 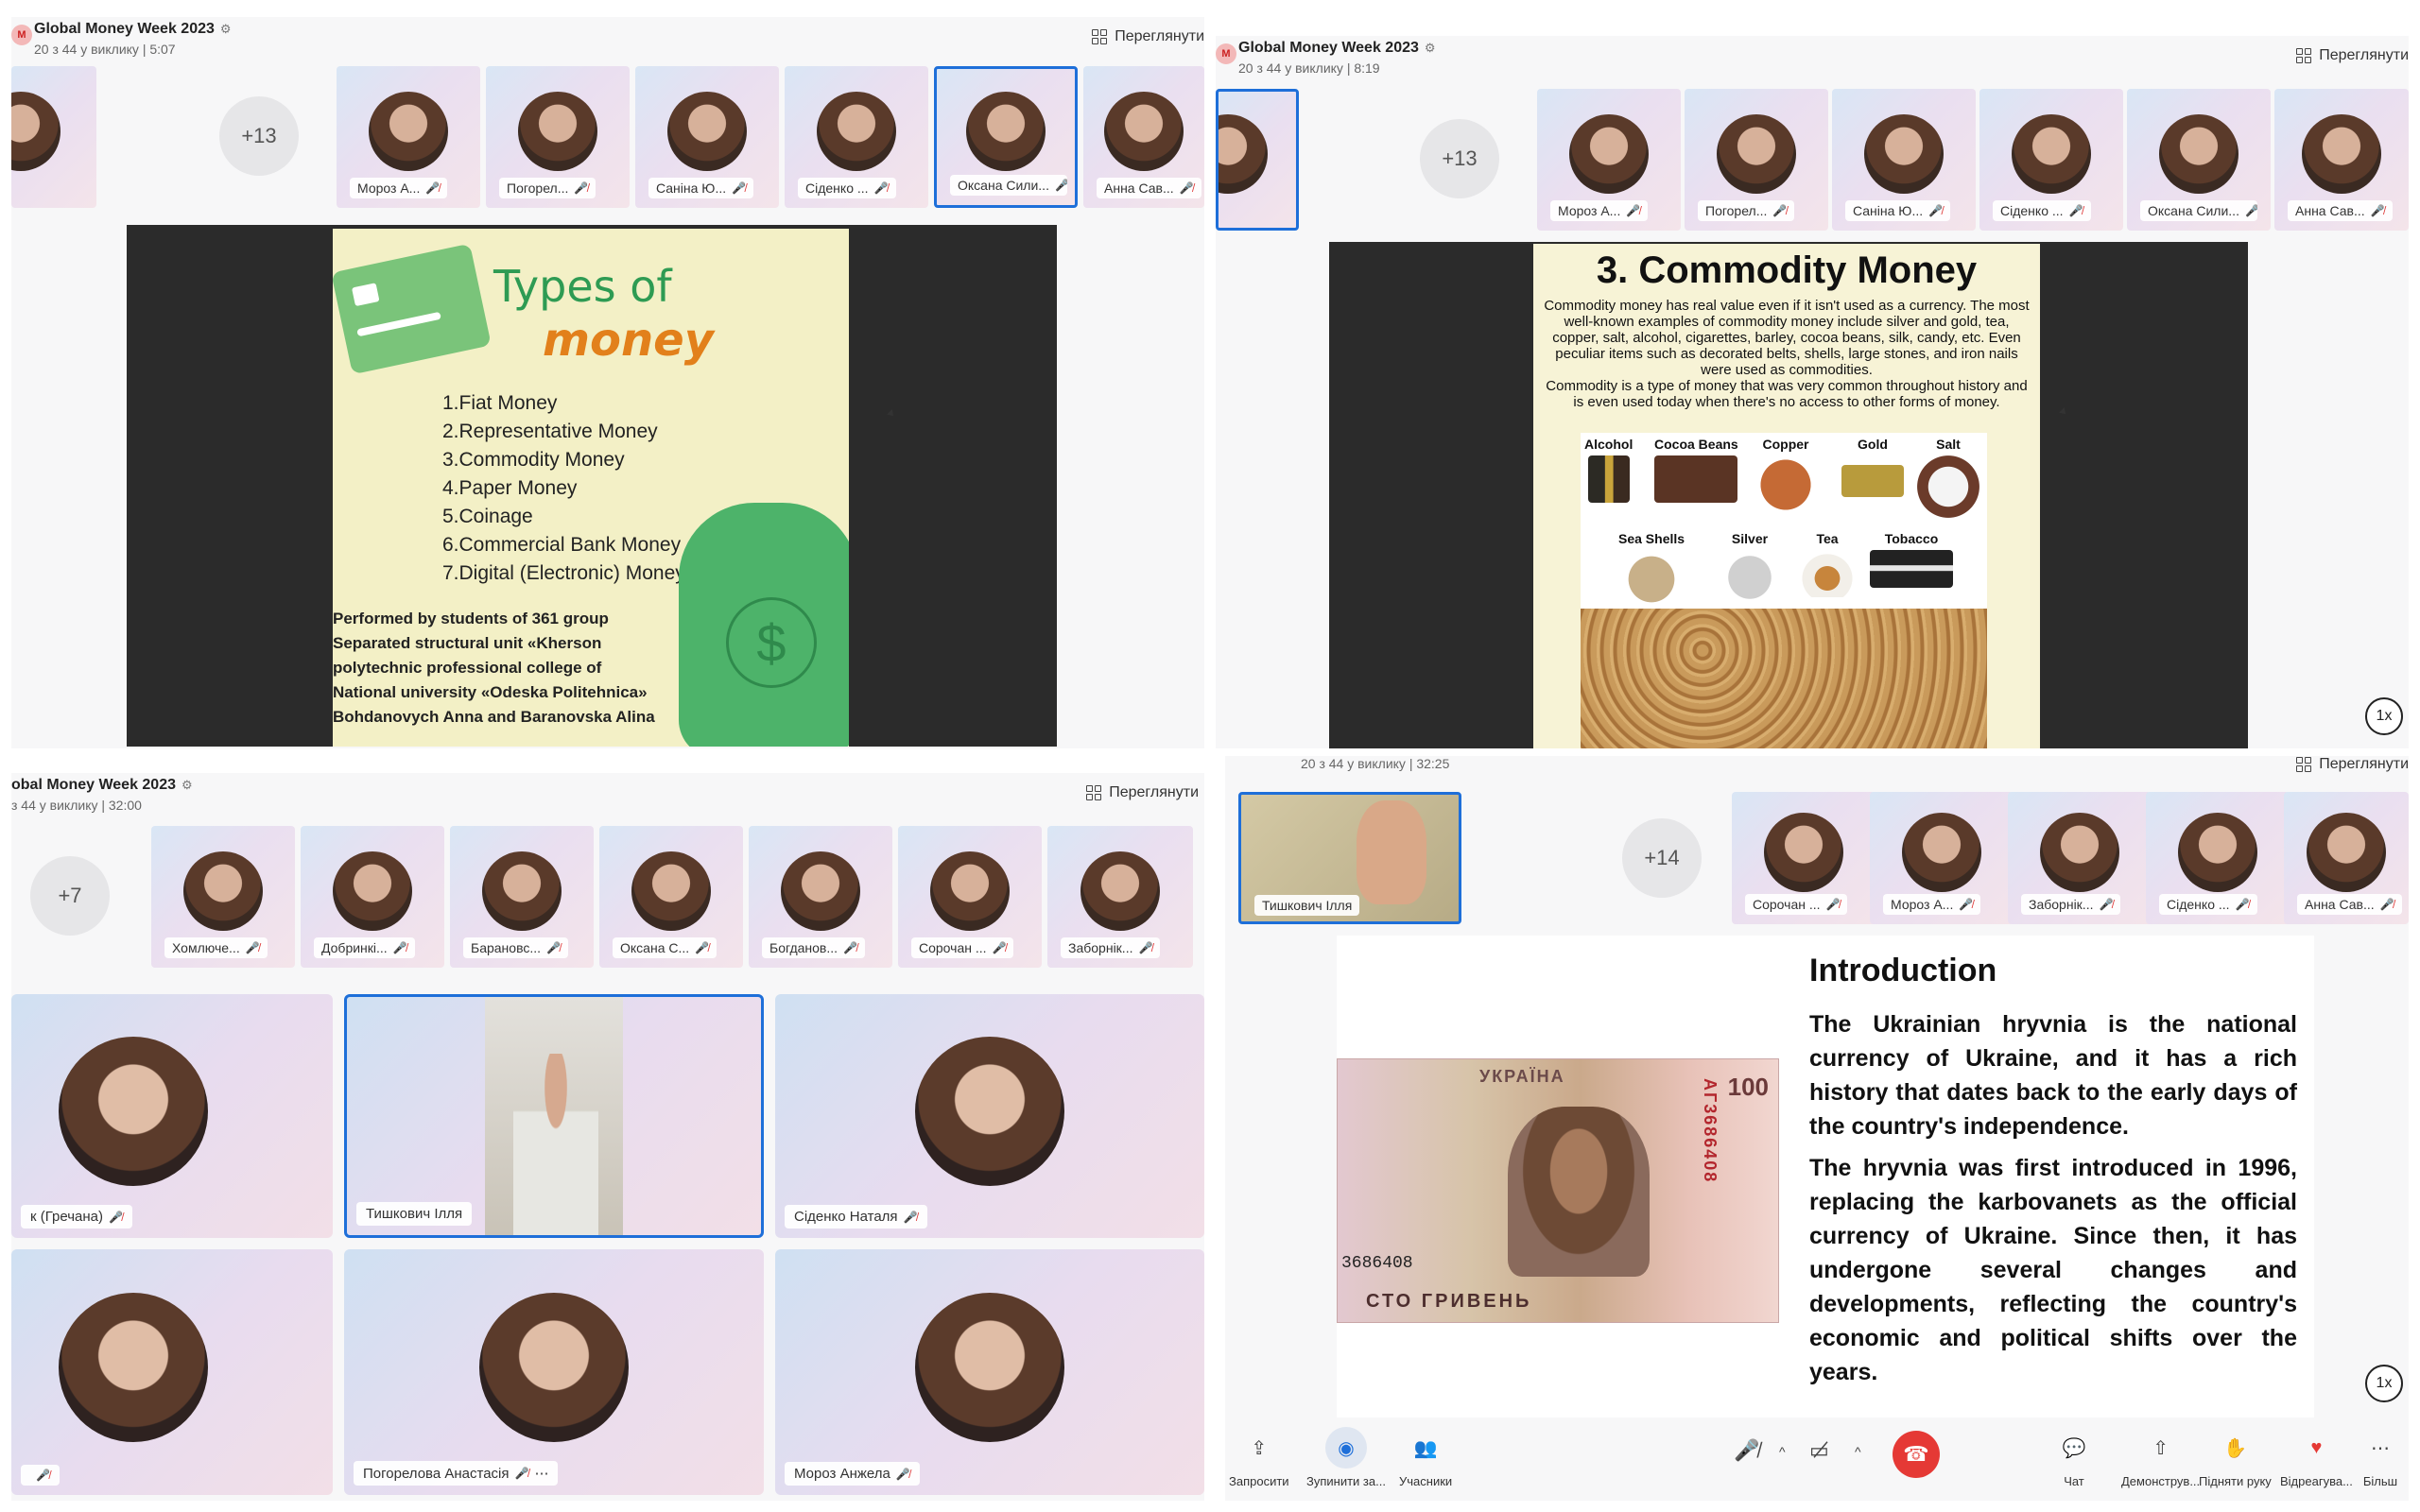 I want to click on commodity-item: Alcohol, so click(x=1608, y=470).